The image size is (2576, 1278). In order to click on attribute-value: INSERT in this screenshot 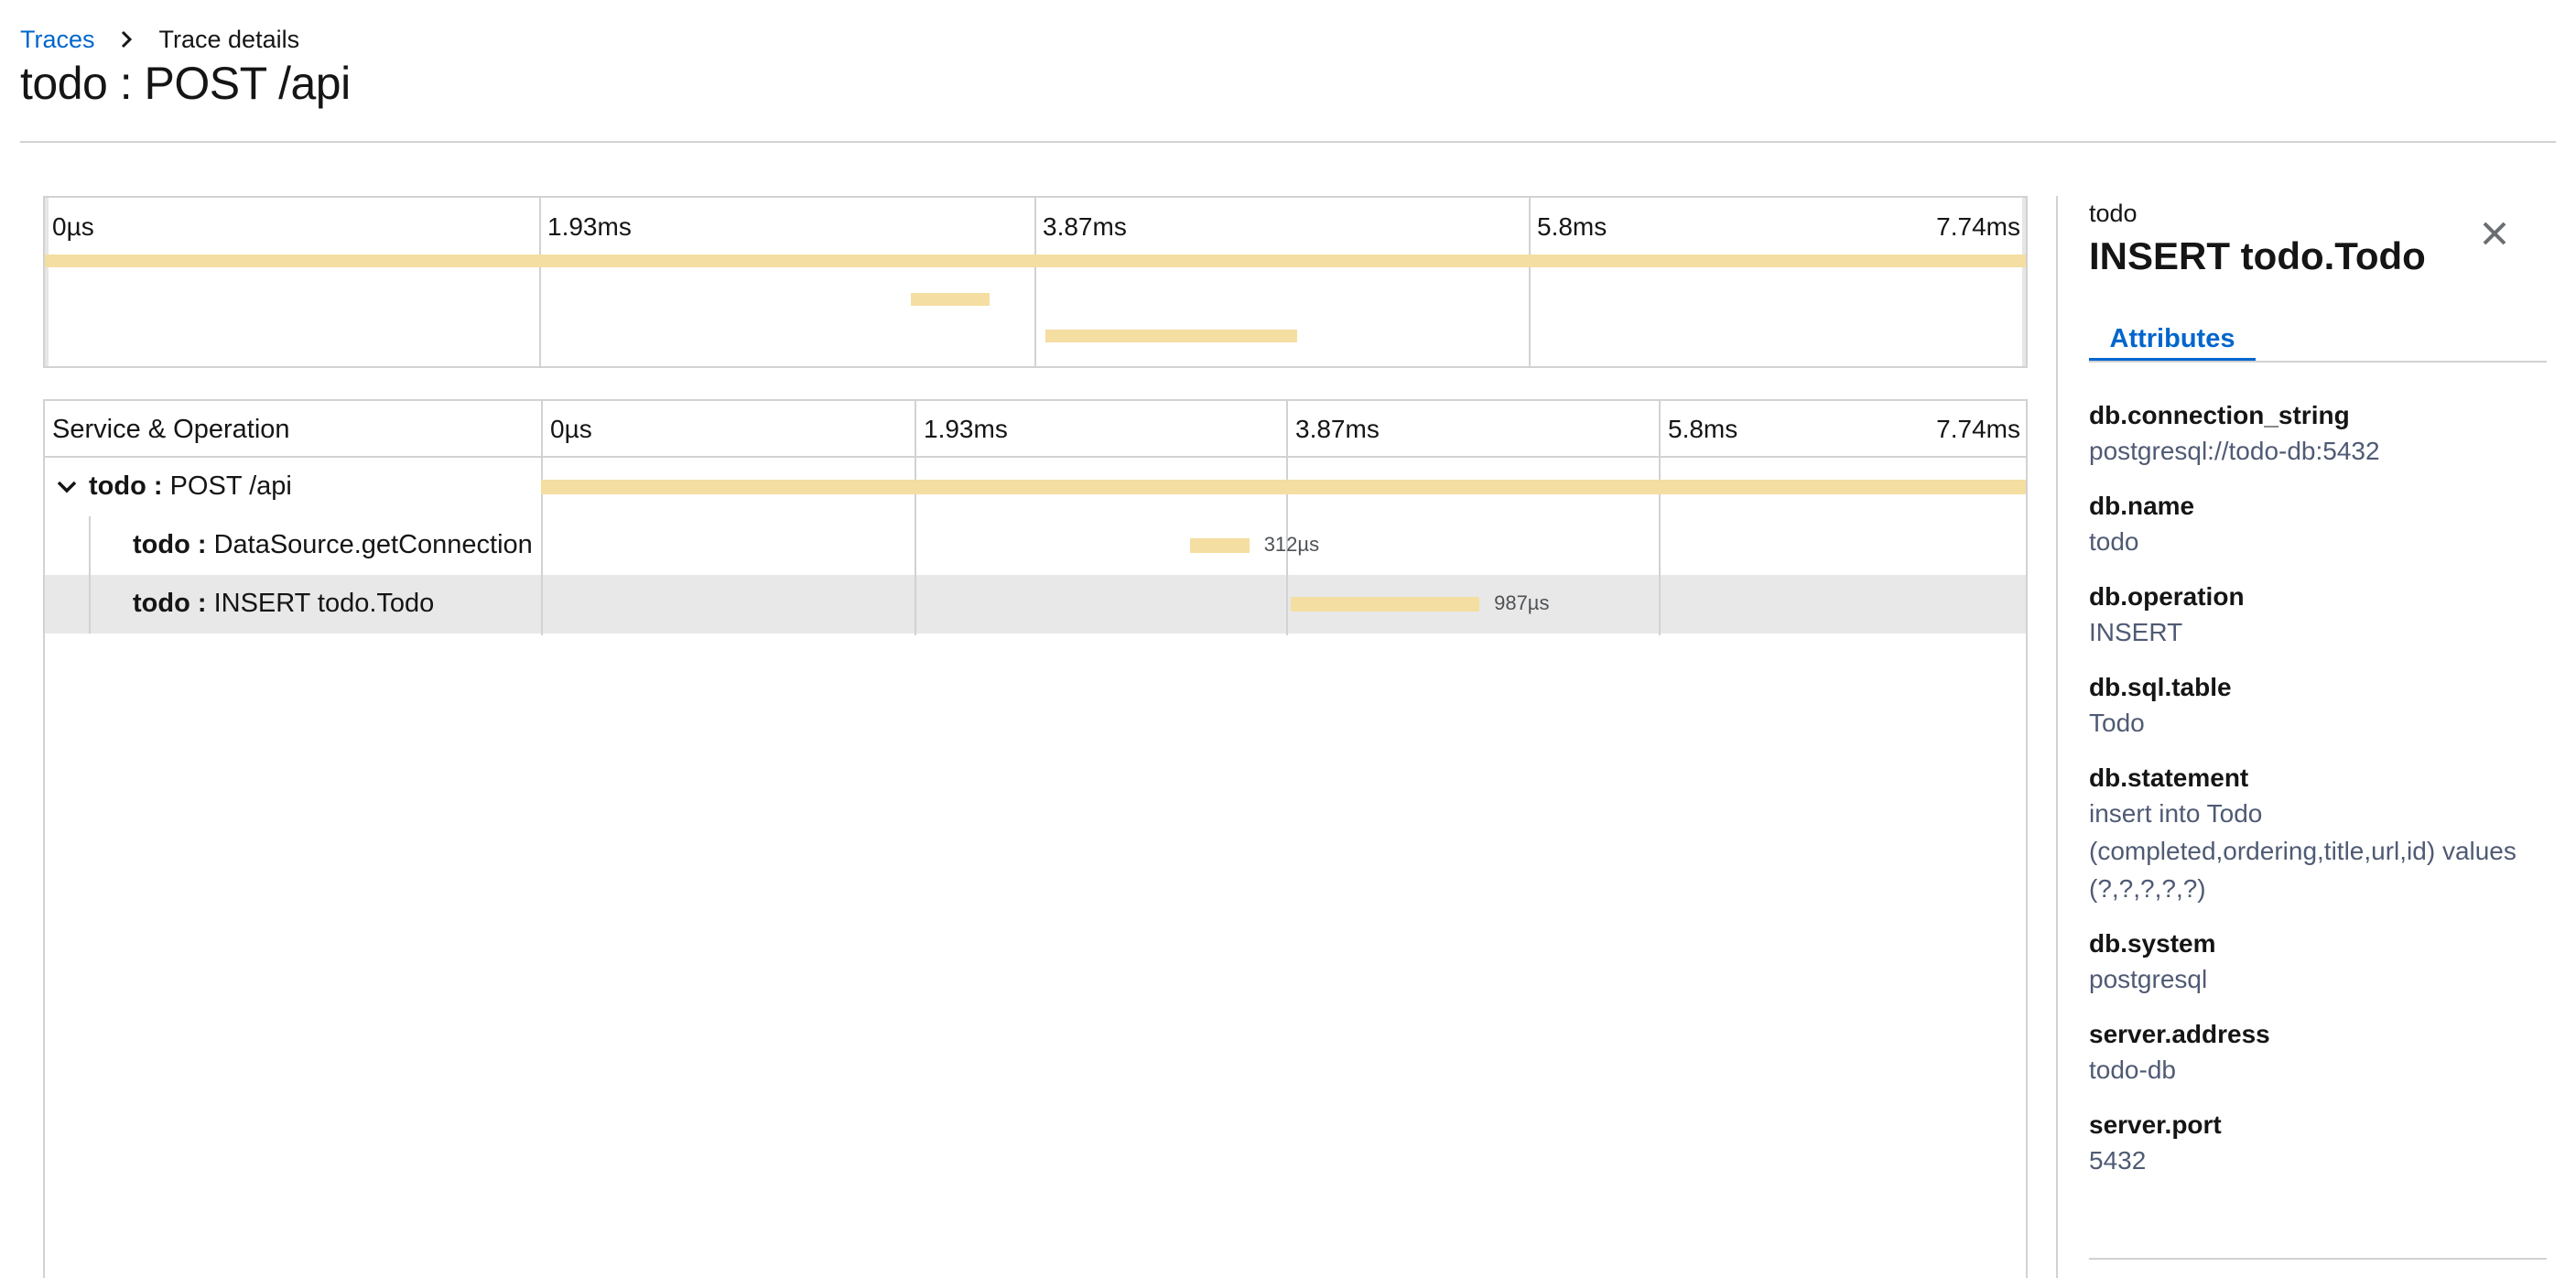, I will do `click(2136, 632)`.